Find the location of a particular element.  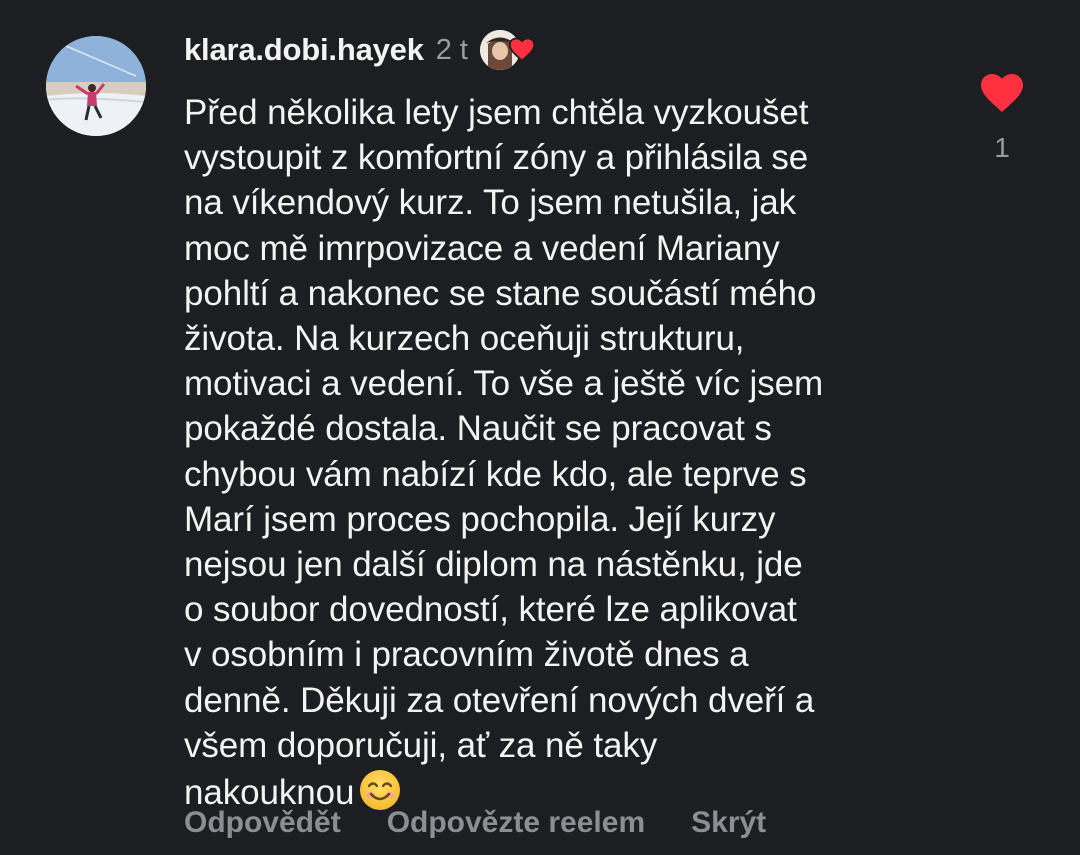

comment-timestamp: 2 t is located at coordinates (451, 49).